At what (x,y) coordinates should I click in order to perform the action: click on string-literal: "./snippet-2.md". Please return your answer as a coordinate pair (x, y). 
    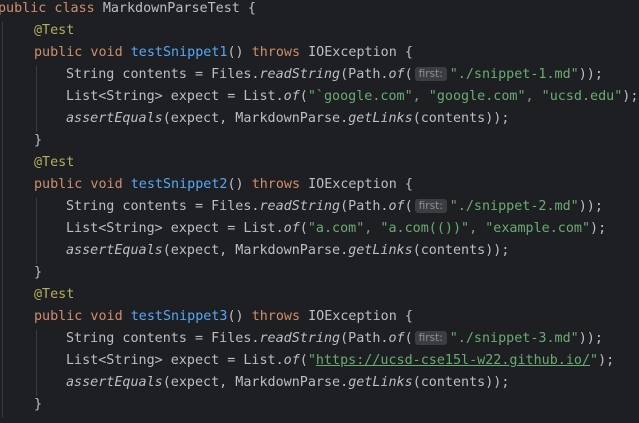
    Looking at the image, I should click on (514, 206).